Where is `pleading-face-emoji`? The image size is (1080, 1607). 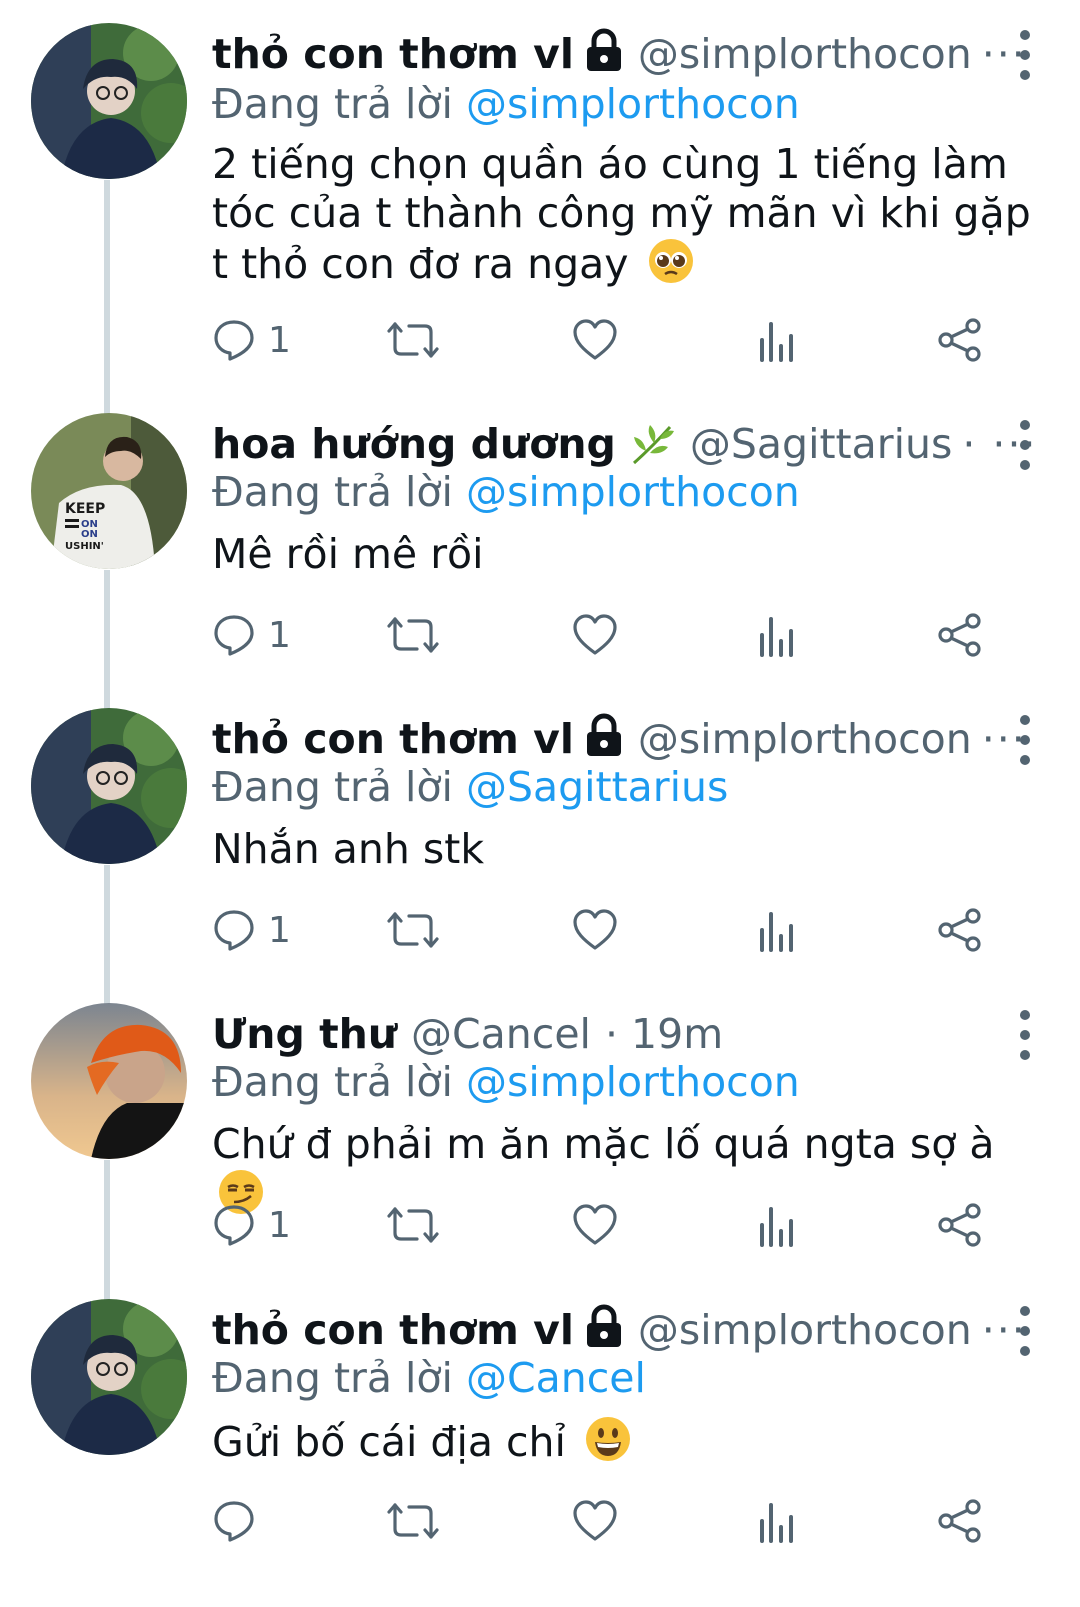
pleading-face-emoji is located at coordinates (671, 261).